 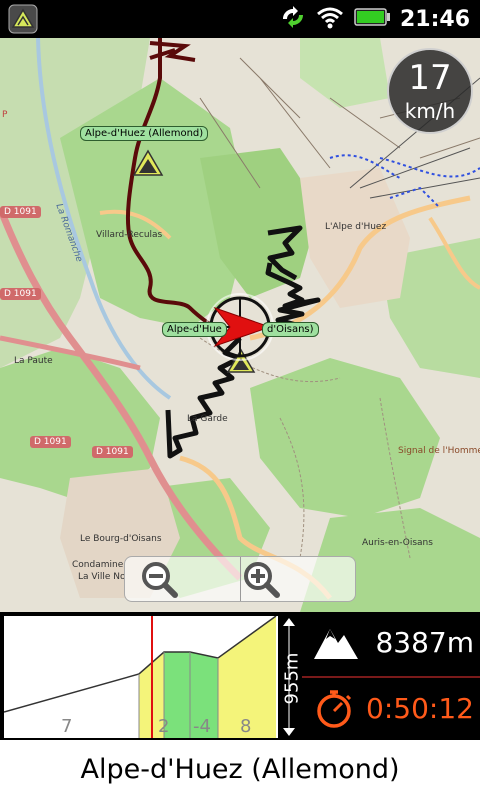 I want to click on stats-panel: 8387m 0:50:12, so click(x=391, y=676).